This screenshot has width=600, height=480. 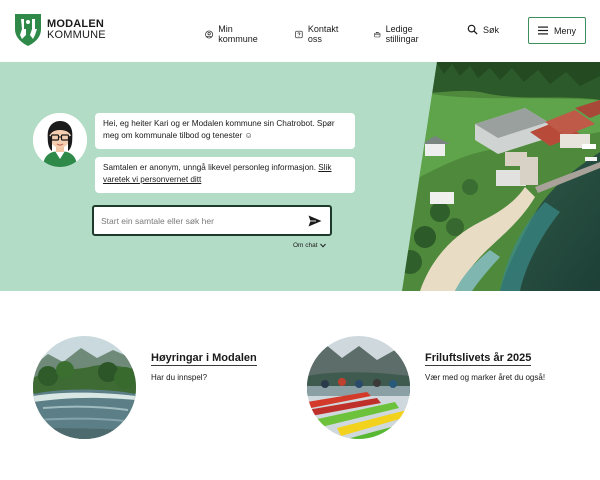 What do you see at coordinates (163, 388) in the screenshot?
I see `card-hoyringar: Høyringar i Modalen Har du innspel?` at bounding box center [163, 388].